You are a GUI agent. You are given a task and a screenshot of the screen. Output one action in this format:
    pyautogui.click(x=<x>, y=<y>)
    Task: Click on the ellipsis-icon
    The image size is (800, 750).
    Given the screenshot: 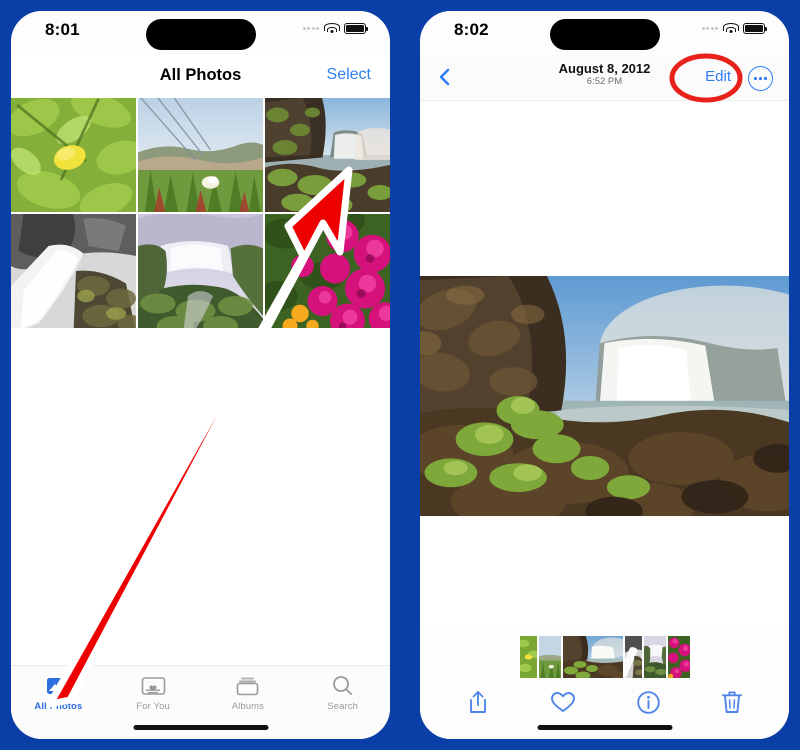 What is the action you would take?
    pyautogui.click(x=760, y=78)
    